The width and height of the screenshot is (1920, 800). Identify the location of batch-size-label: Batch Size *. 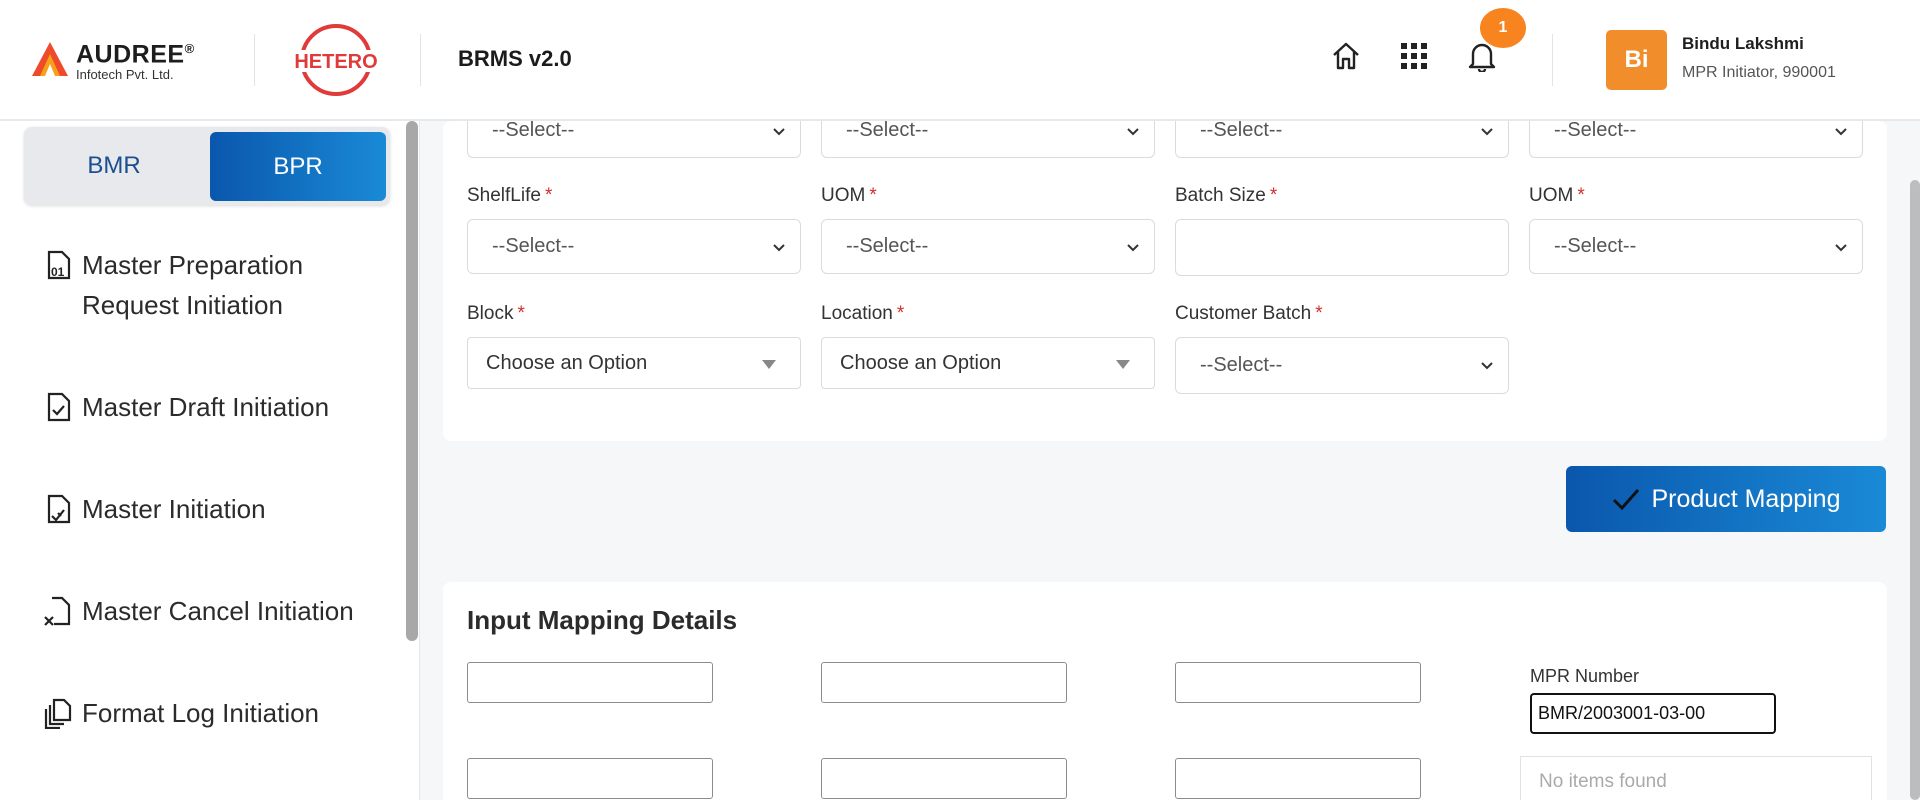
(1226, 195).